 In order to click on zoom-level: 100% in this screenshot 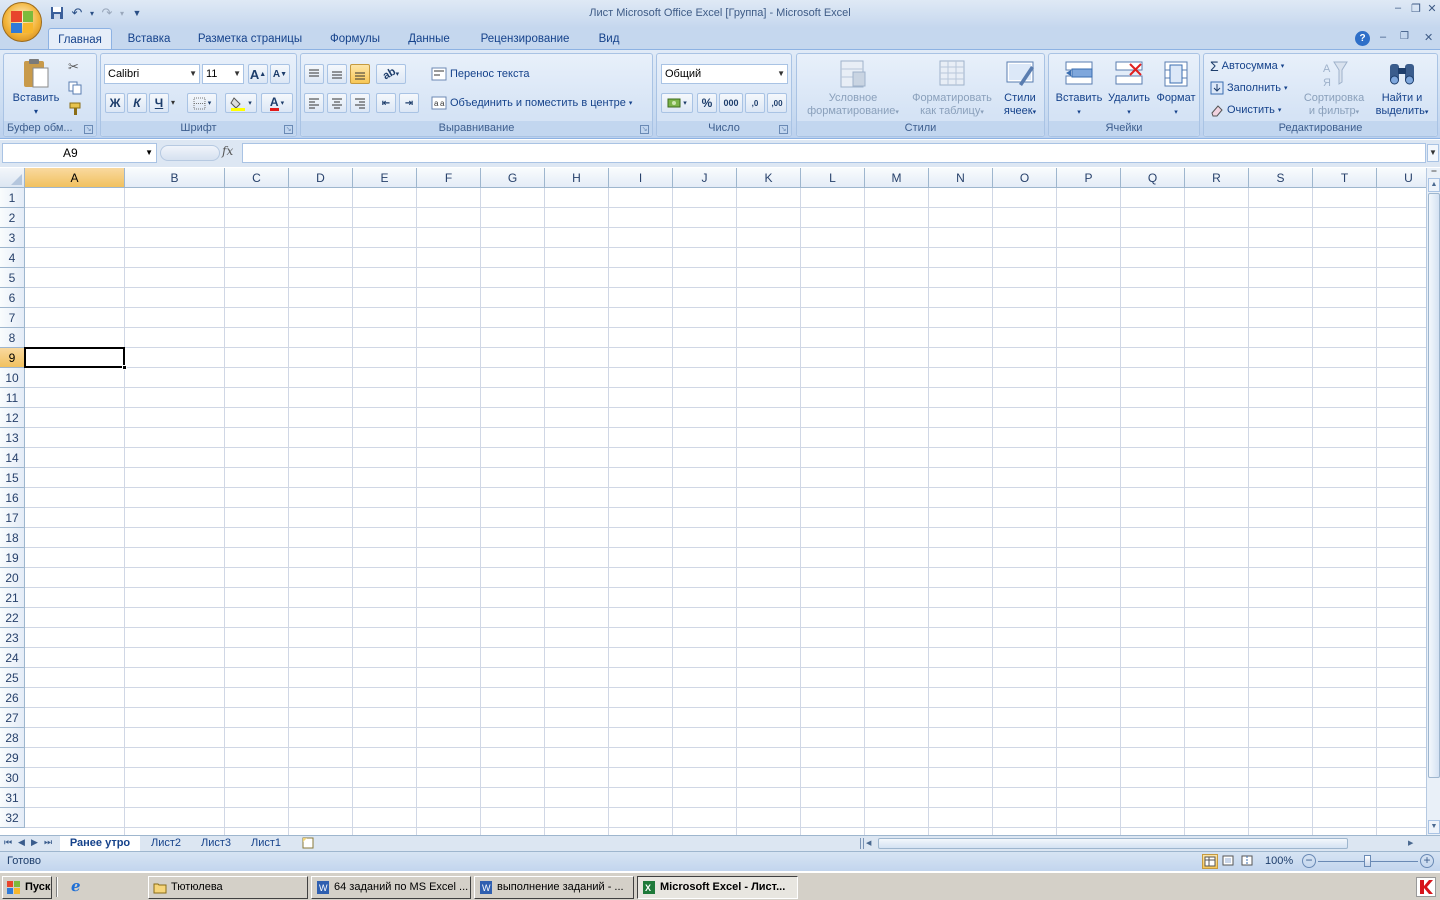, I will do `click(1279, 861)`.